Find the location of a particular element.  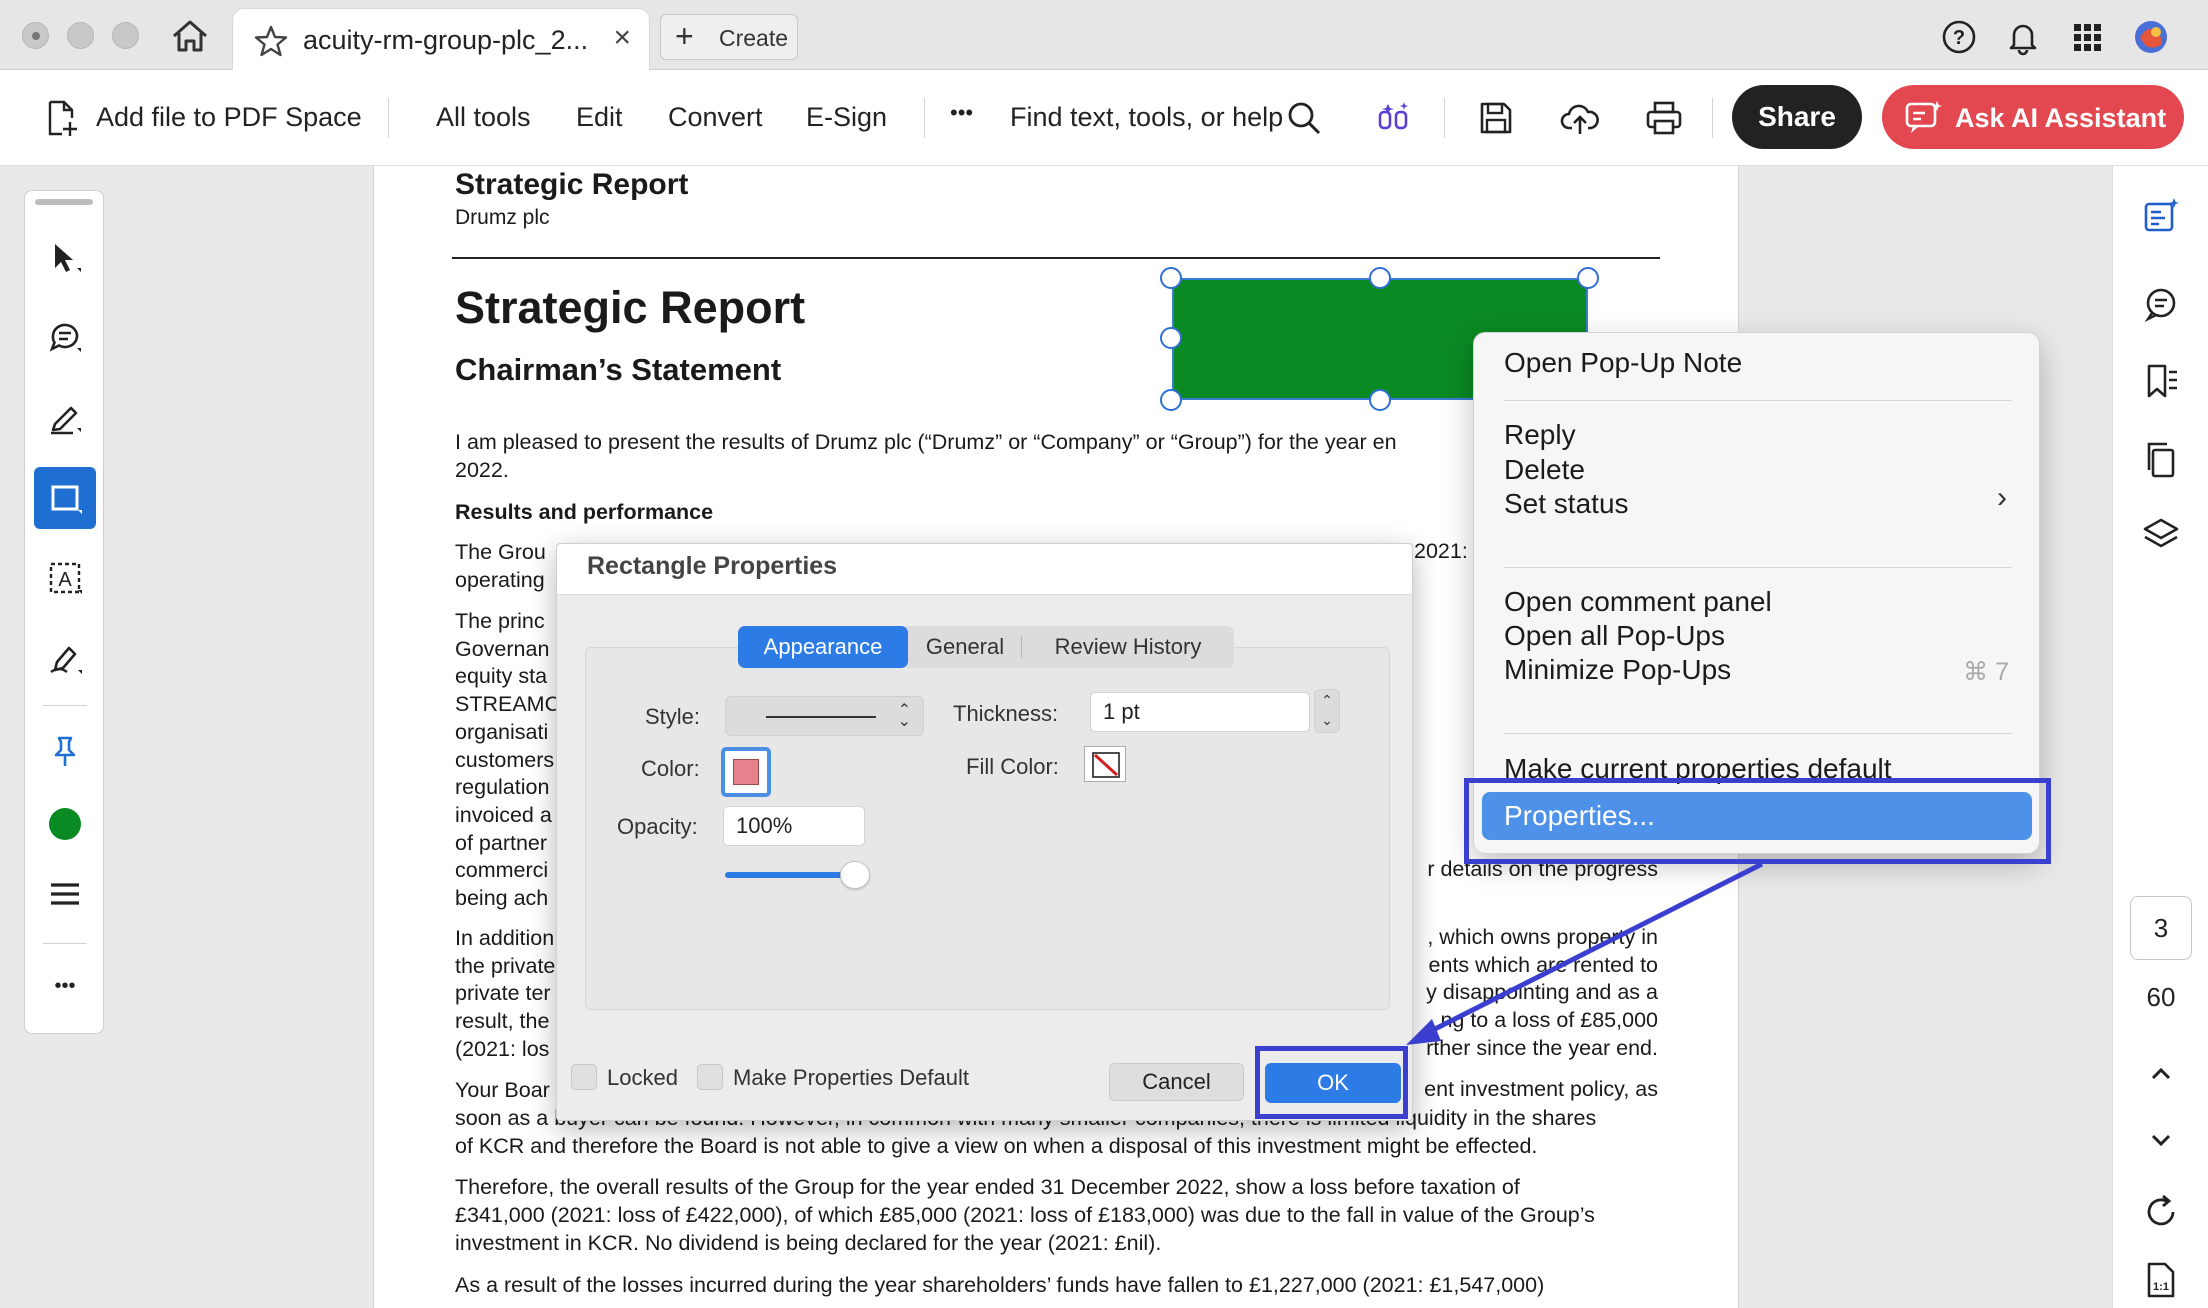

apps-grid-icon is located at coordinates (2087, 37).